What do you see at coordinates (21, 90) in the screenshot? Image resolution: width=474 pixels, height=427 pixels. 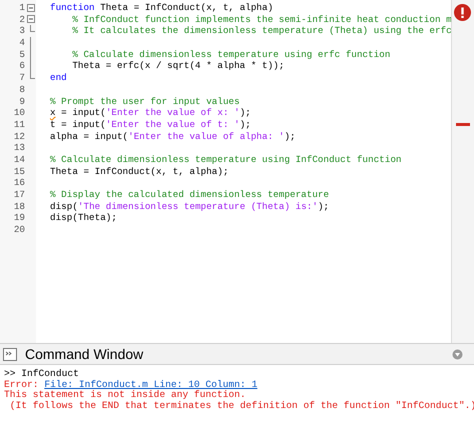 I see `line-number: 8` at bounding box center [21, 90].